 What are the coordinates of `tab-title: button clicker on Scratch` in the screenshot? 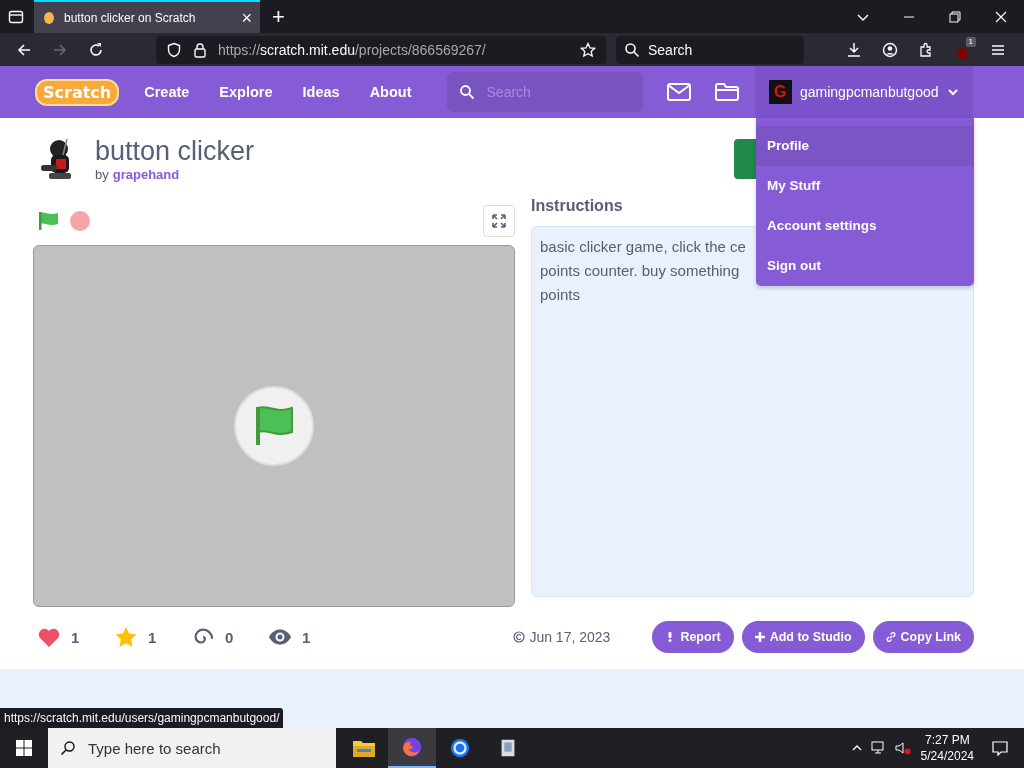 It's located at (130, 17).